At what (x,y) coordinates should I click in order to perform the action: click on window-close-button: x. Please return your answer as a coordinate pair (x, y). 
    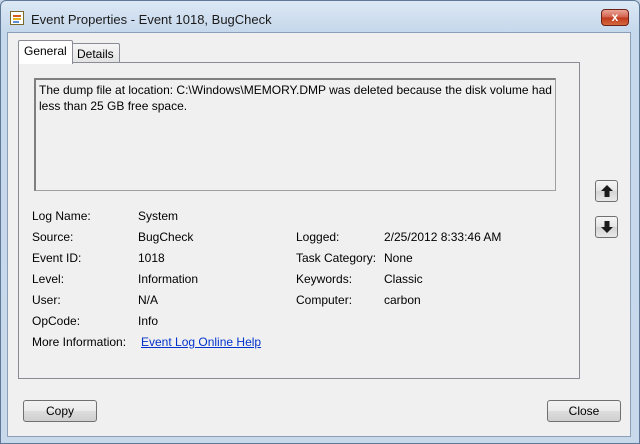
    Looking at the image, I should click on (615, 17).